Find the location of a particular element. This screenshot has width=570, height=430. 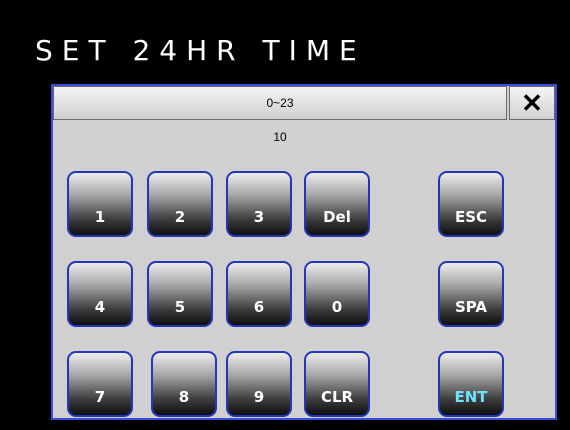

key-7: 7 is located at coordinates (100, 384).